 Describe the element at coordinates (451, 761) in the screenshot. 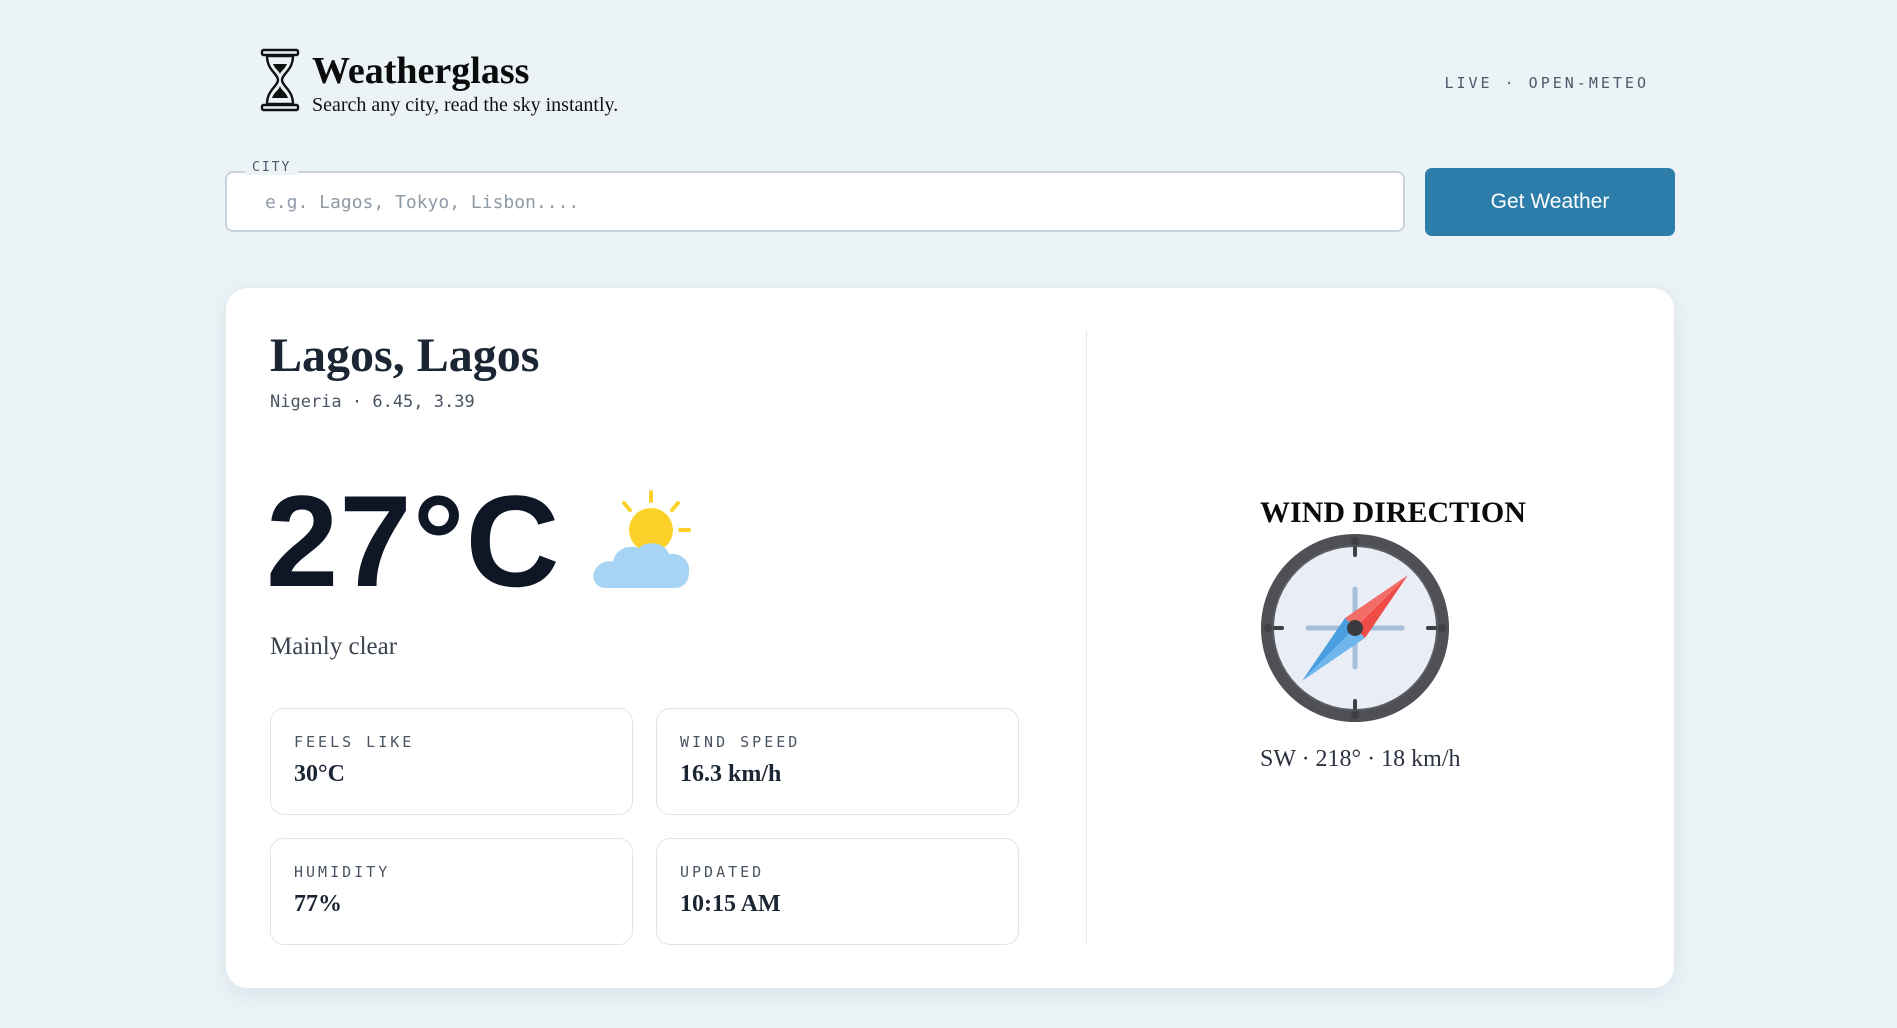

I see `feels-like-stat: FEELS LIKE 30°C` at that location.